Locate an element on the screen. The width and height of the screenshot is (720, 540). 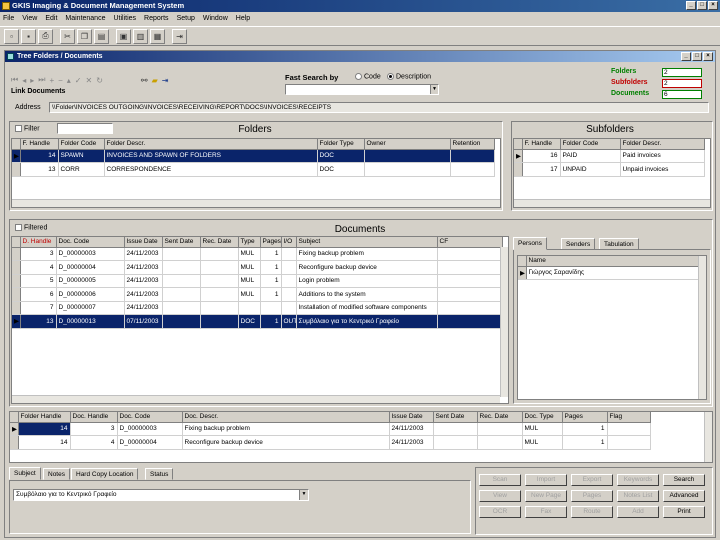
chevron-down-icon: ▼ is located at coordinates (303, 495).